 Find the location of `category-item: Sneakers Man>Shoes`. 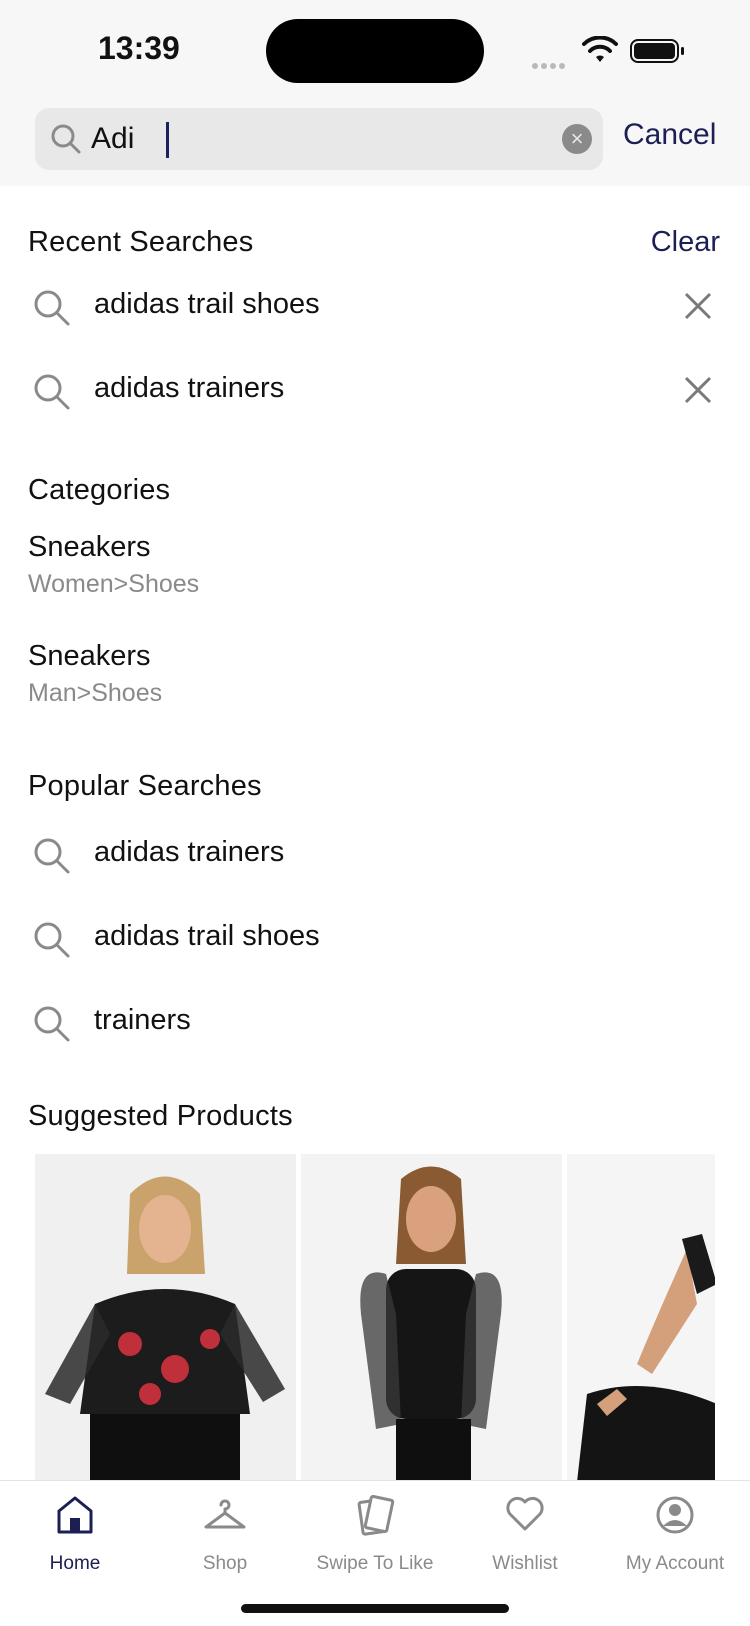

category-item: Sneakers Man>Shoes is located at coordinates (95, 674).